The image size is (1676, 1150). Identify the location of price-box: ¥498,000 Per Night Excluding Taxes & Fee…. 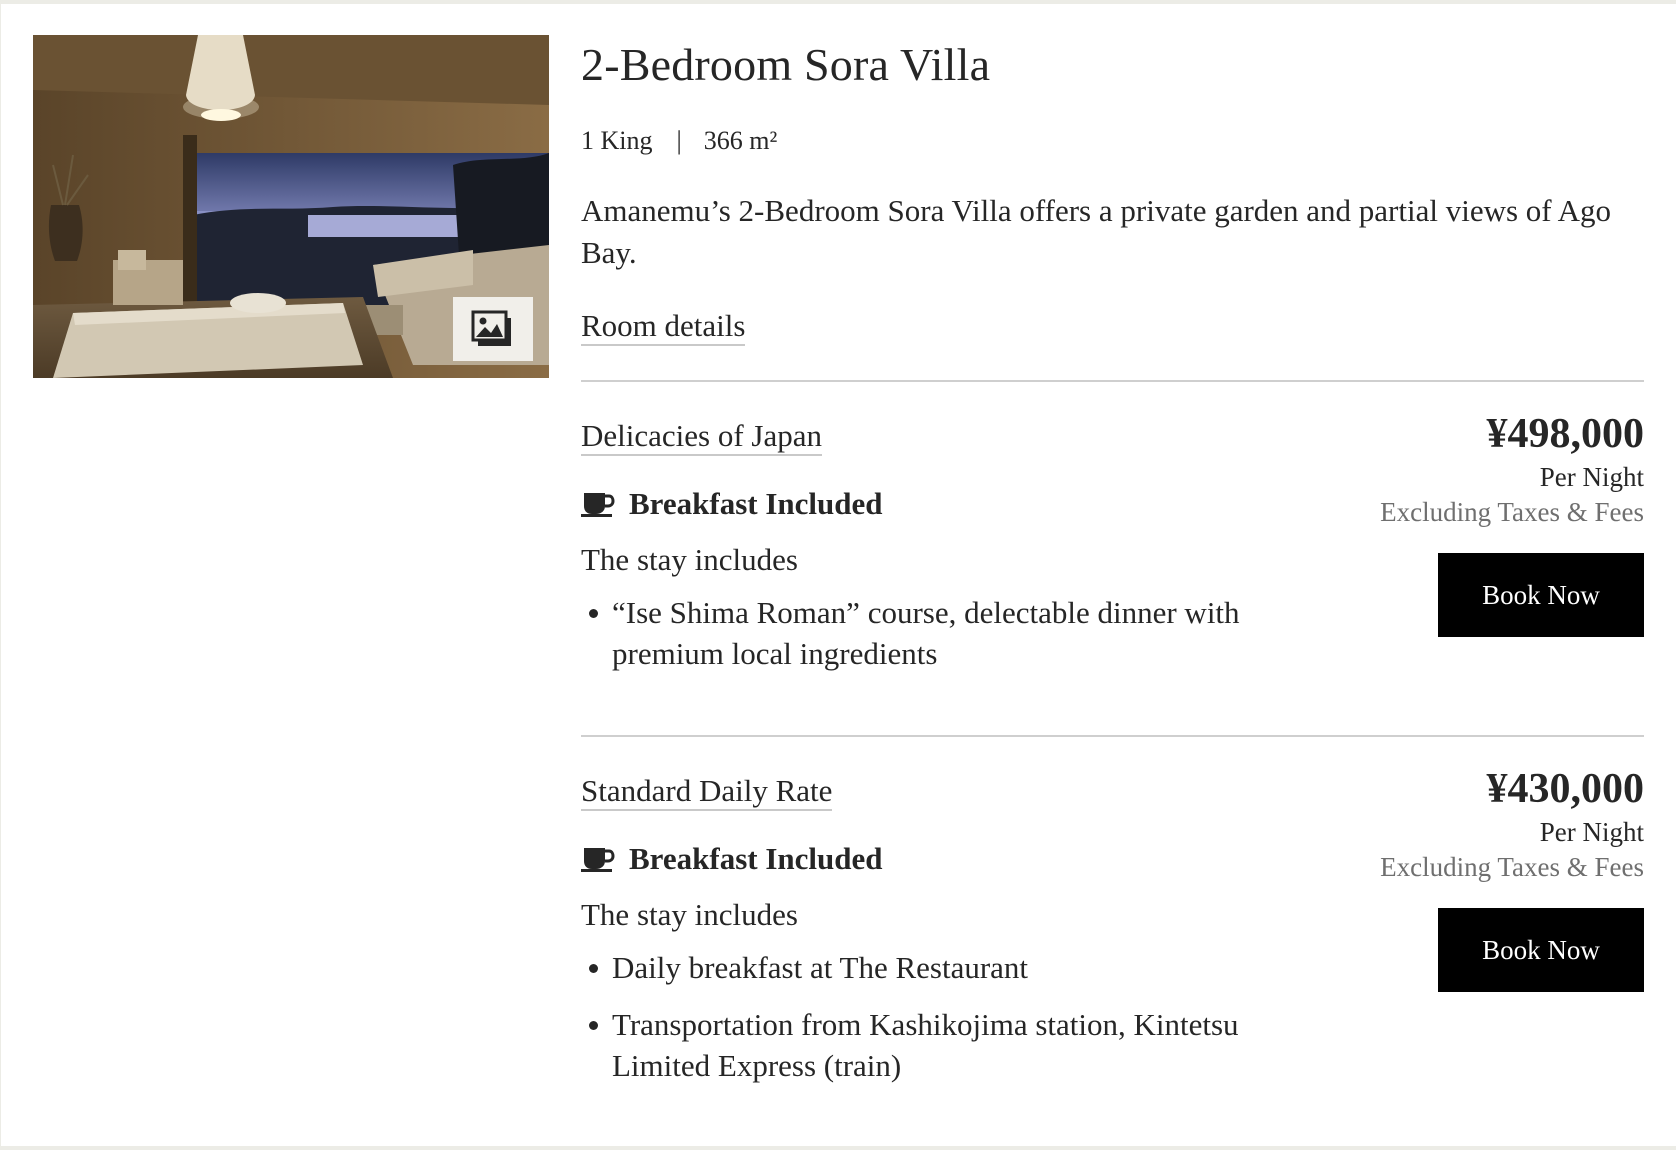
(1512, 469).